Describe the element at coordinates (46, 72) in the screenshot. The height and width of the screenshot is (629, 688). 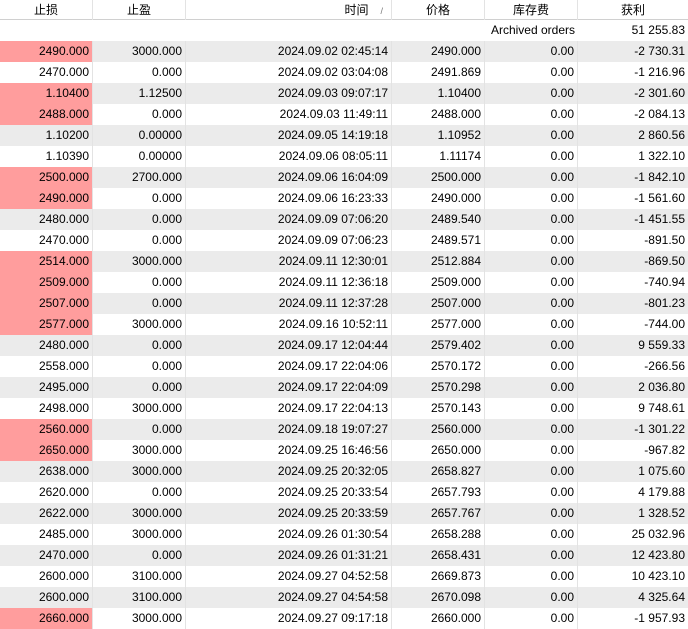
I see `stop-loss-cell: 2470.000` at that location.